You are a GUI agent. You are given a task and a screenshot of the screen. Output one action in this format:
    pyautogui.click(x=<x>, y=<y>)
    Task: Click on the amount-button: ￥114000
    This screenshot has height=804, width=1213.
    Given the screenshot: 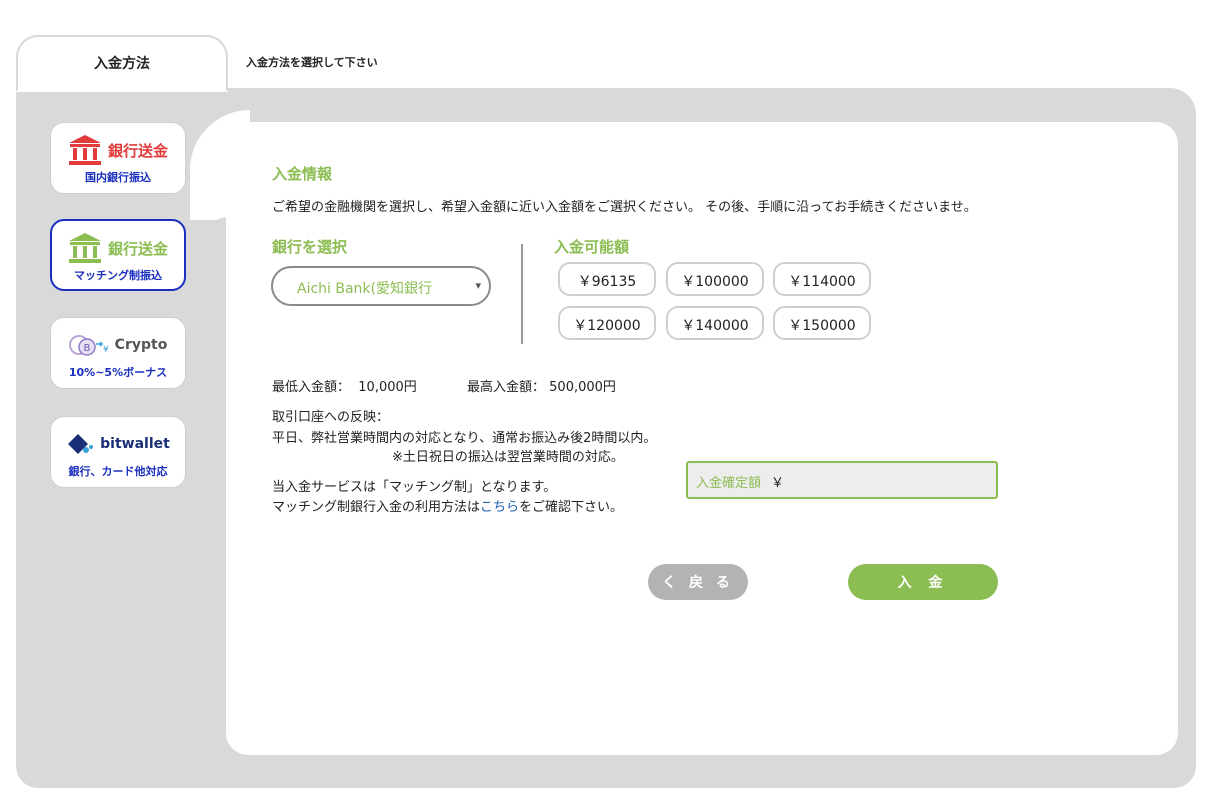 What is the action you would take?
    pyautogui.click(x=822, y=279)
    